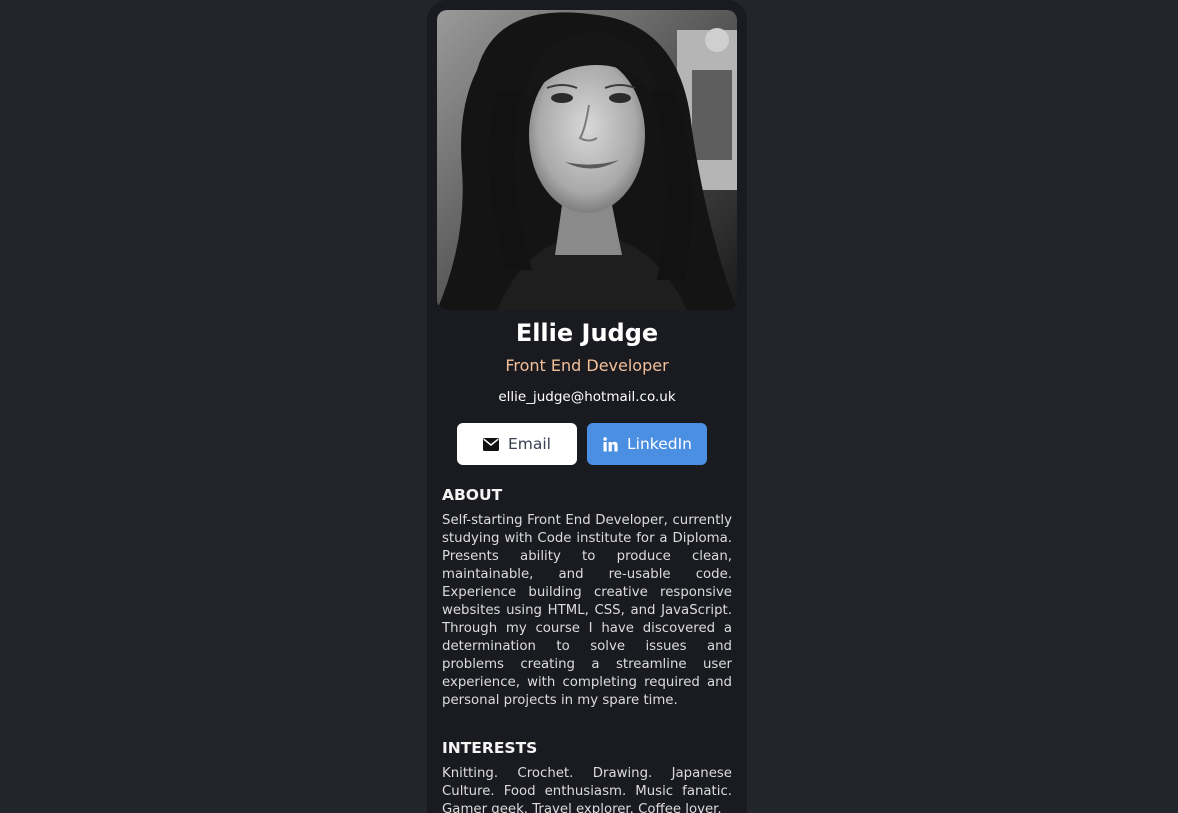  What do you see at coordinates (529, 444) in the screenshot?
I see `email-button-label: Email` at bounding box center [529, 444].